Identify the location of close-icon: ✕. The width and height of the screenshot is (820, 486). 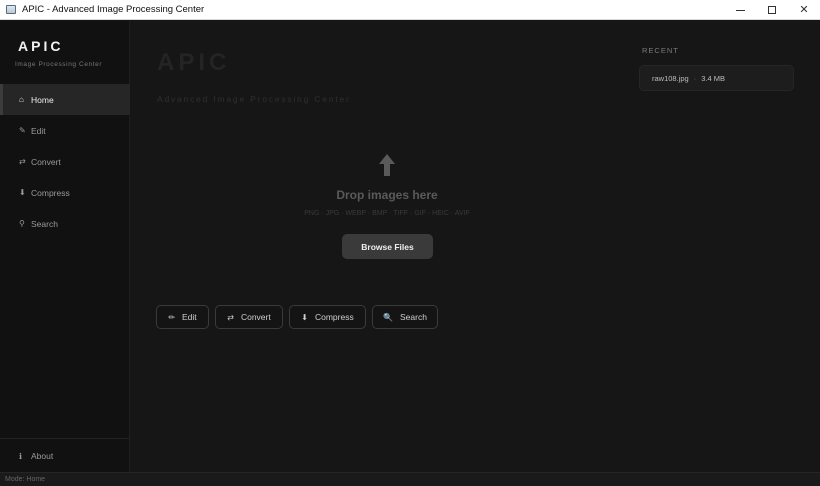
(804, 9).